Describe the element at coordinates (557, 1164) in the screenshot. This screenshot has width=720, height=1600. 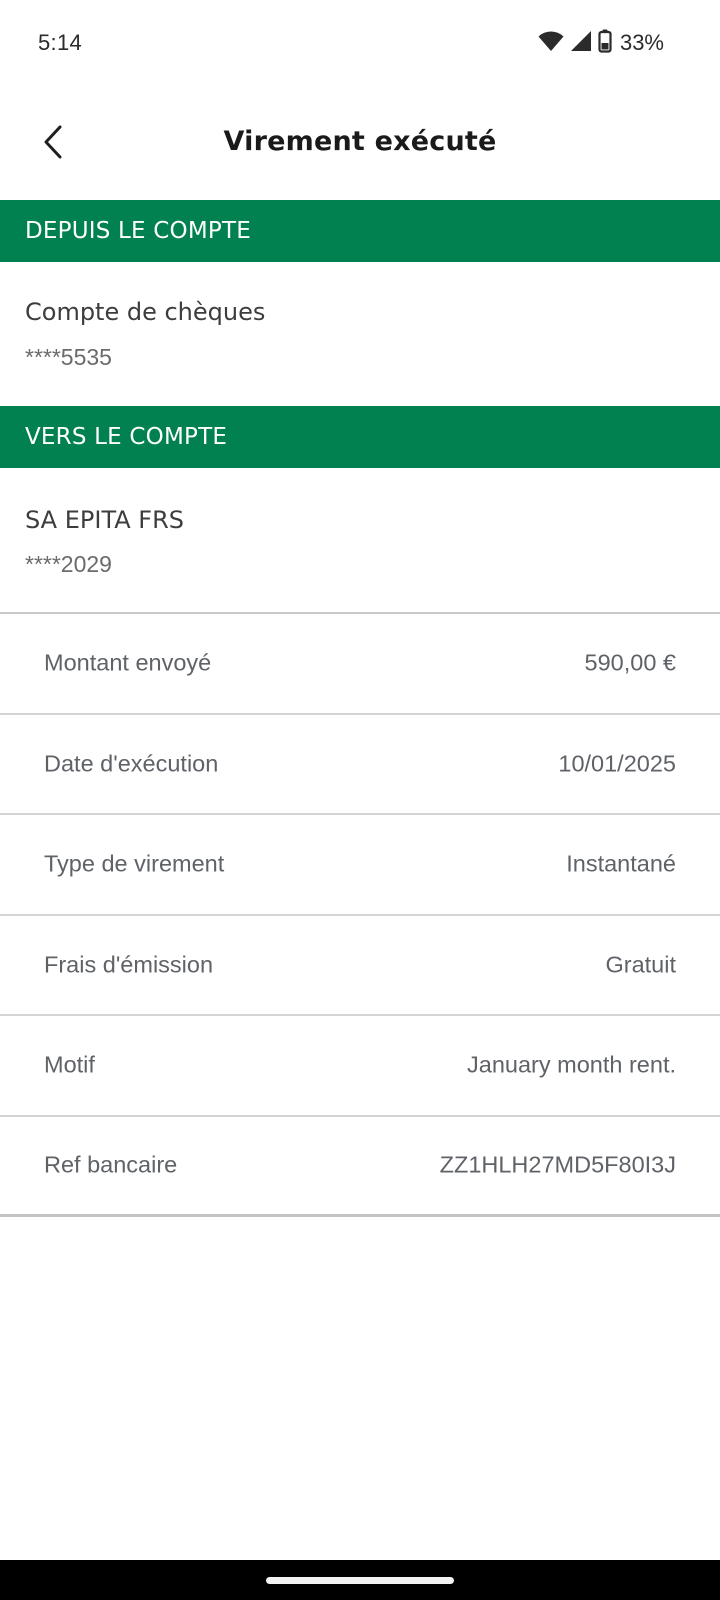
I see `detail-value: ZZ1HLH27MD5F80I3J` at that location.